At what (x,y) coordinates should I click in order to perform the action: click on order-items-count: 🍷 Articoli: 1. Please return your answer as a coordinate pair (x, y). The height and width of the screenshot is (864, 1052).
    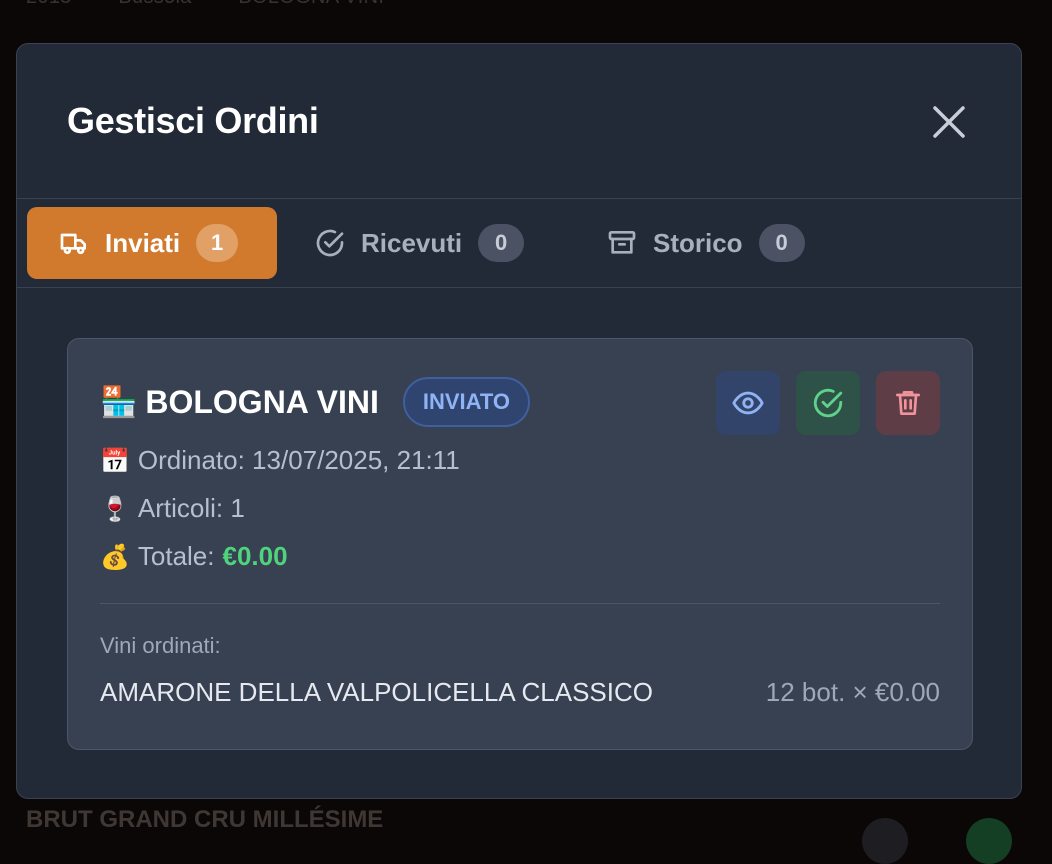
    Looking at the image, I should click on (172, 508).